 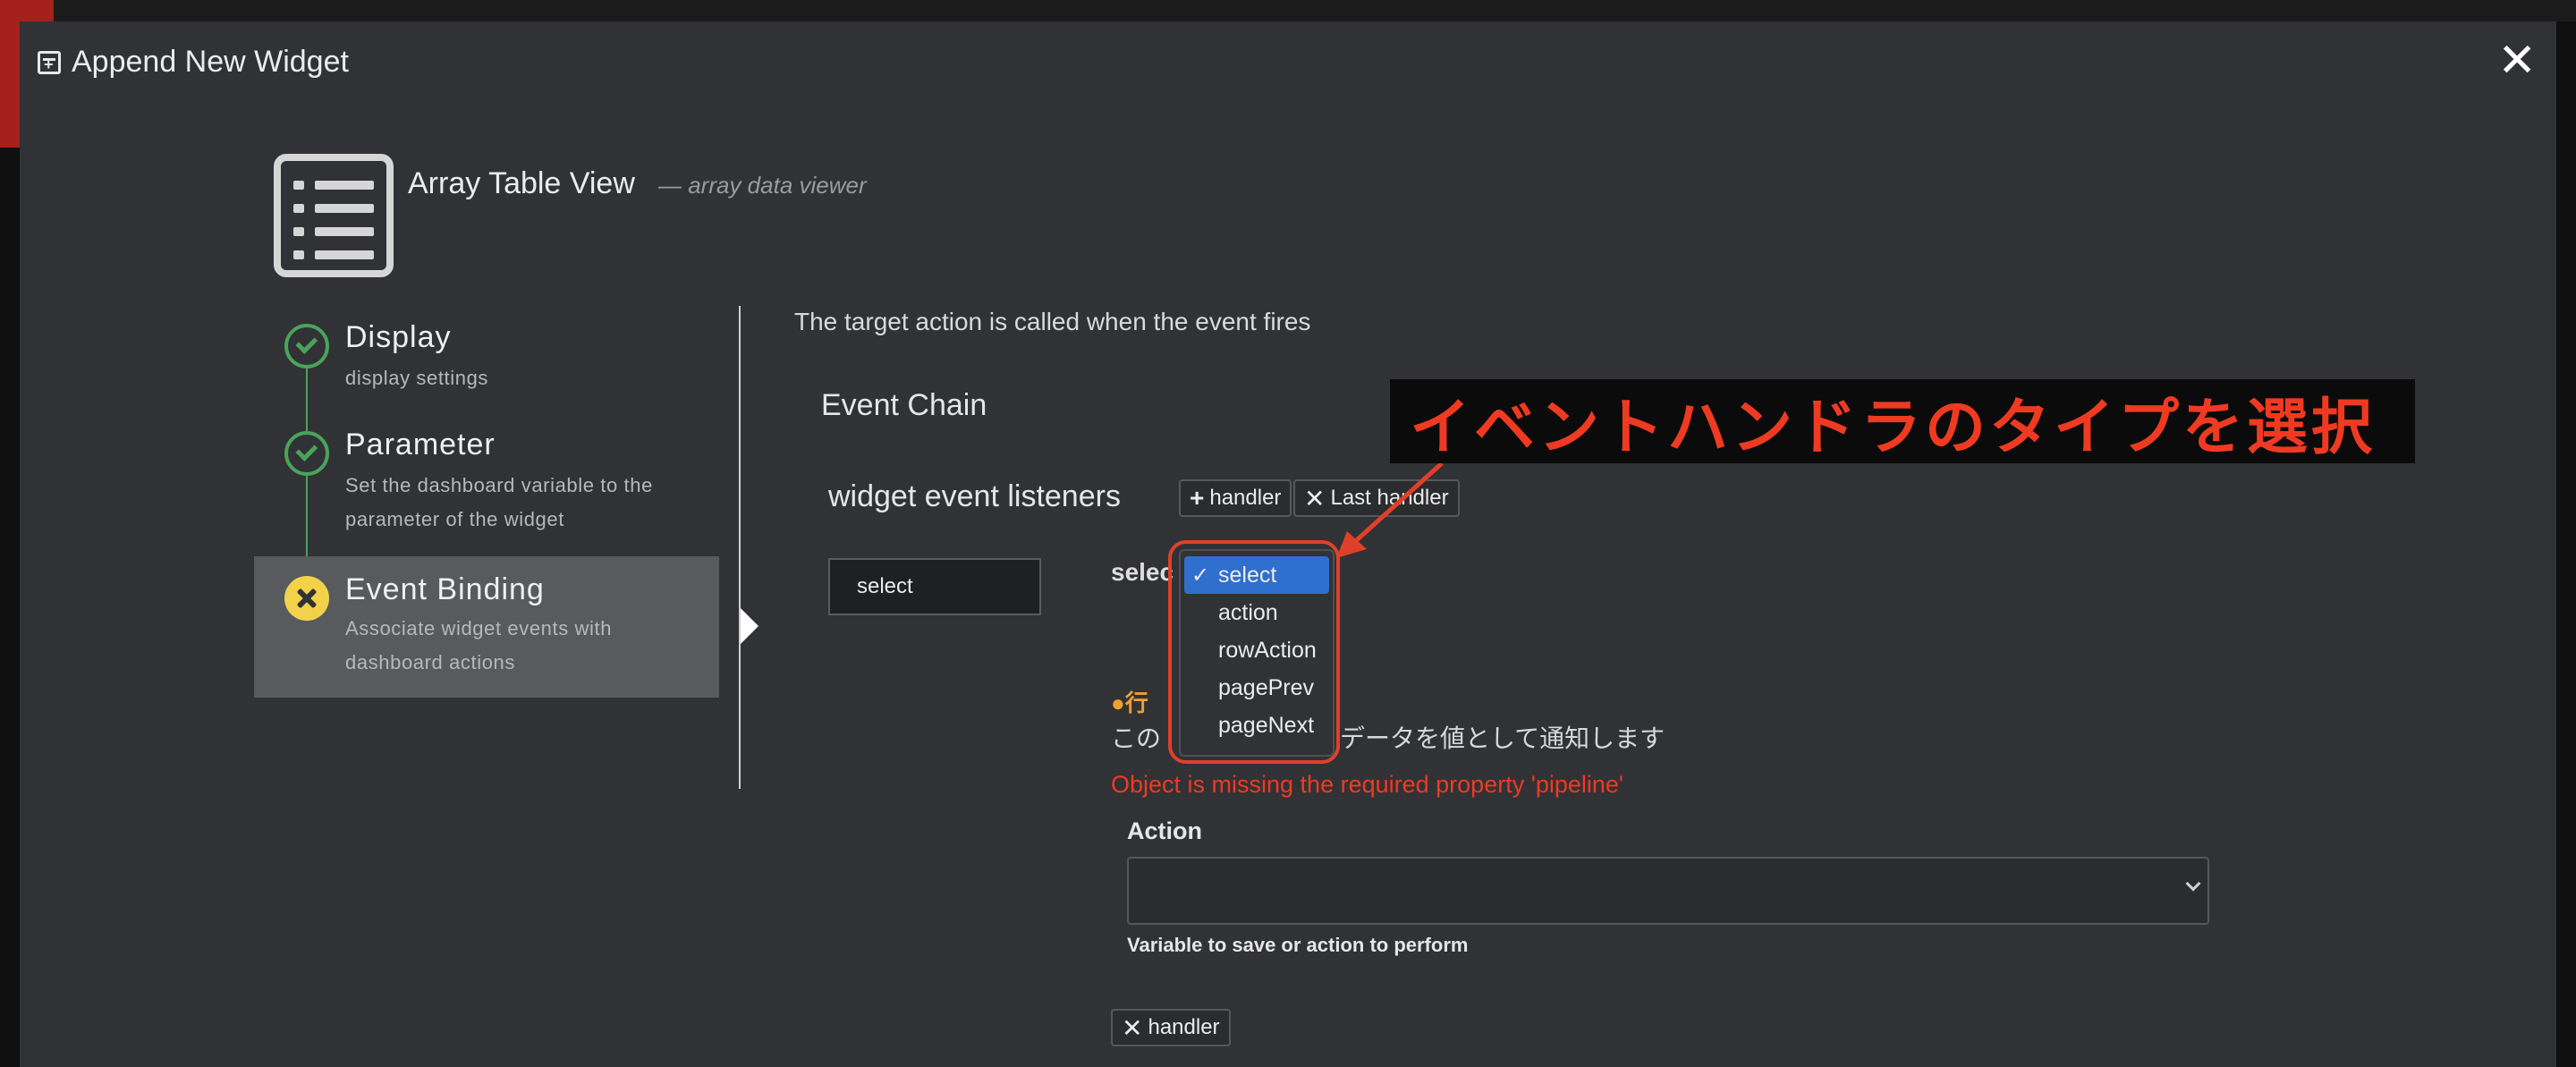 I want to click on step-display: Display display settings, so click(x=486, y=370).